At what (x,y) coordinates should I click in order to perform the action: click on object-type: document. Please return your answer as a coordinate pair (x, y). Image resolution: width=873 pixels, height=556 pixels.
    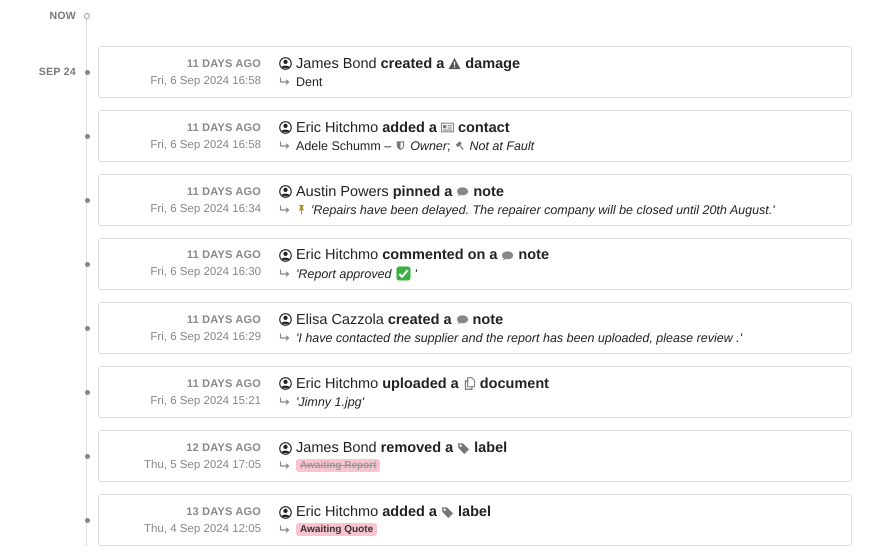
    Looking at the image, I should click on (515, 384).